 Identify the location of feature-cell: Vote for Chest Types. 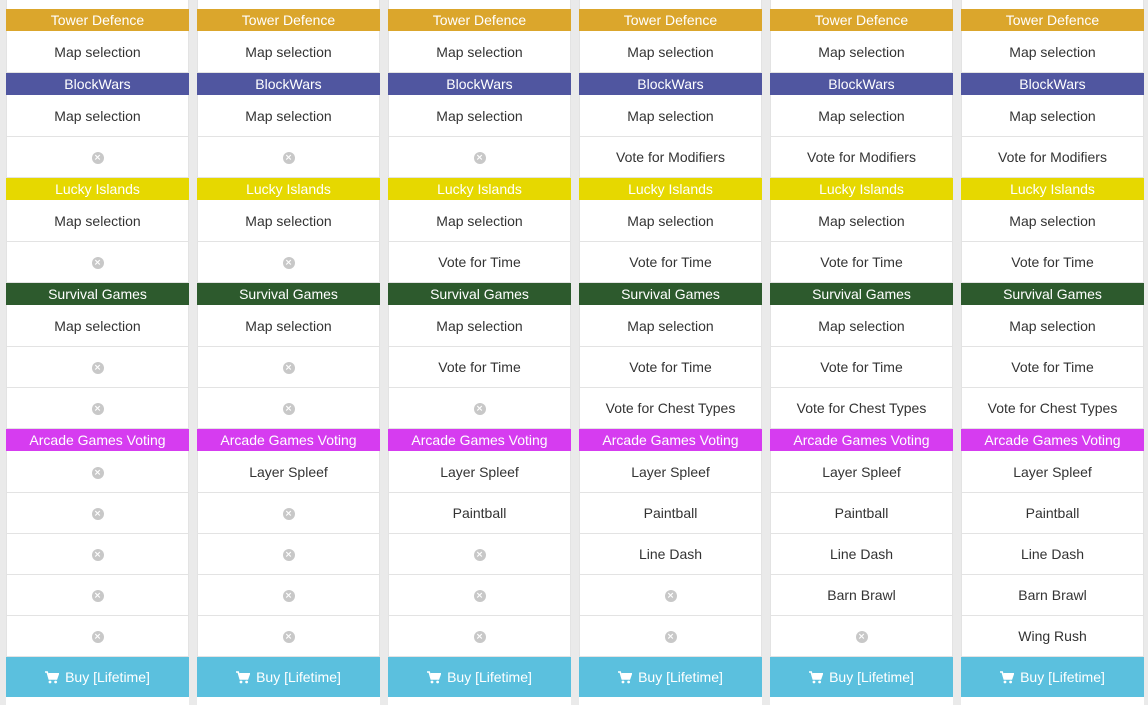
(1052, 408).